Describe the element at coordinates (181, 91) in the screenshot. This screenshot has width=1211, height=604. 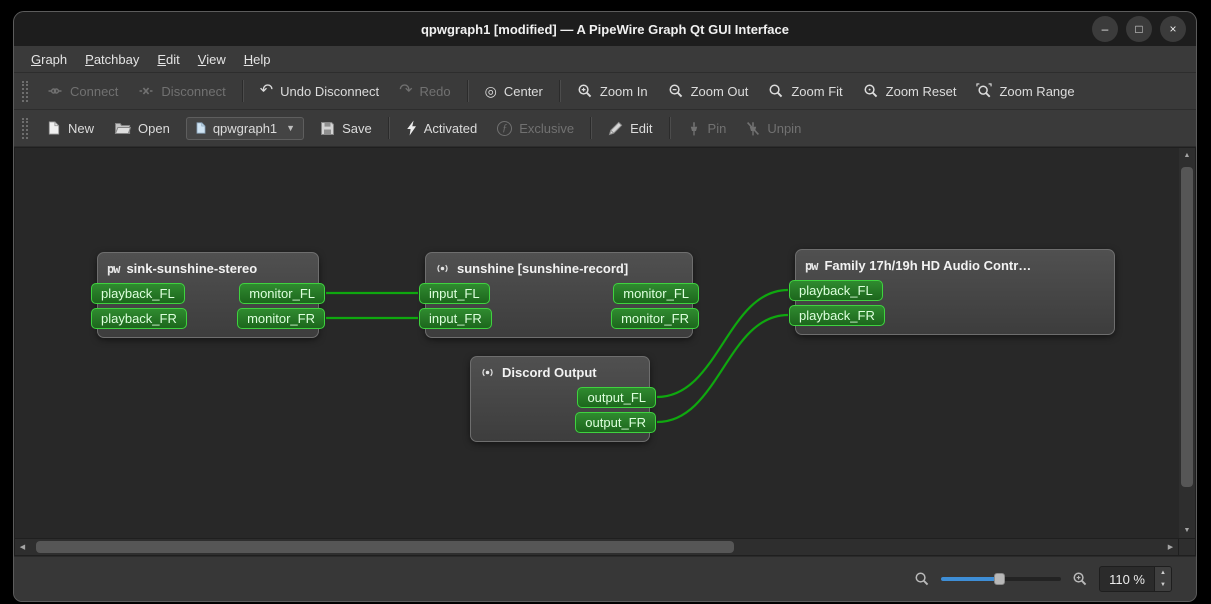
I see `disconnect-button: Disconnect` at that location.